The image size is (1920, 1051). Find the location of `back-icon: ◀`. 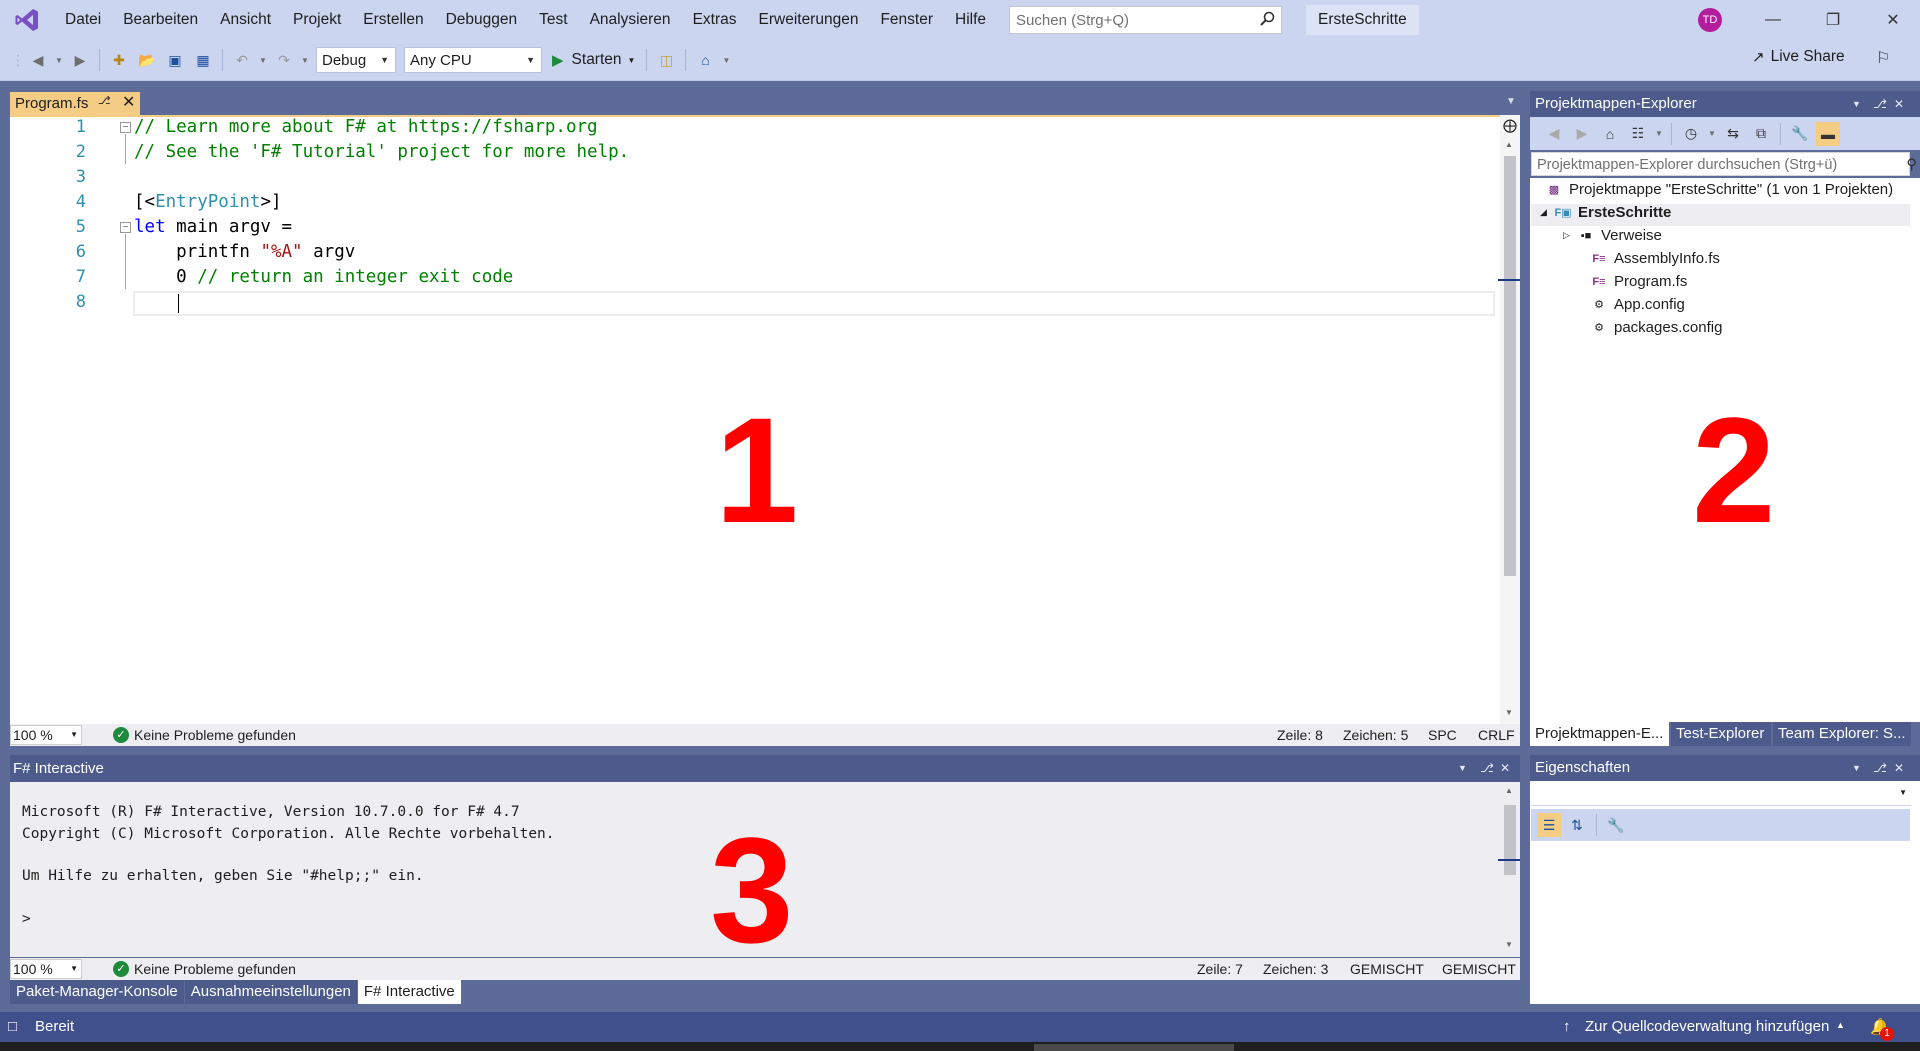

back-icon: ◀ is located at coordinates (1554, 134).